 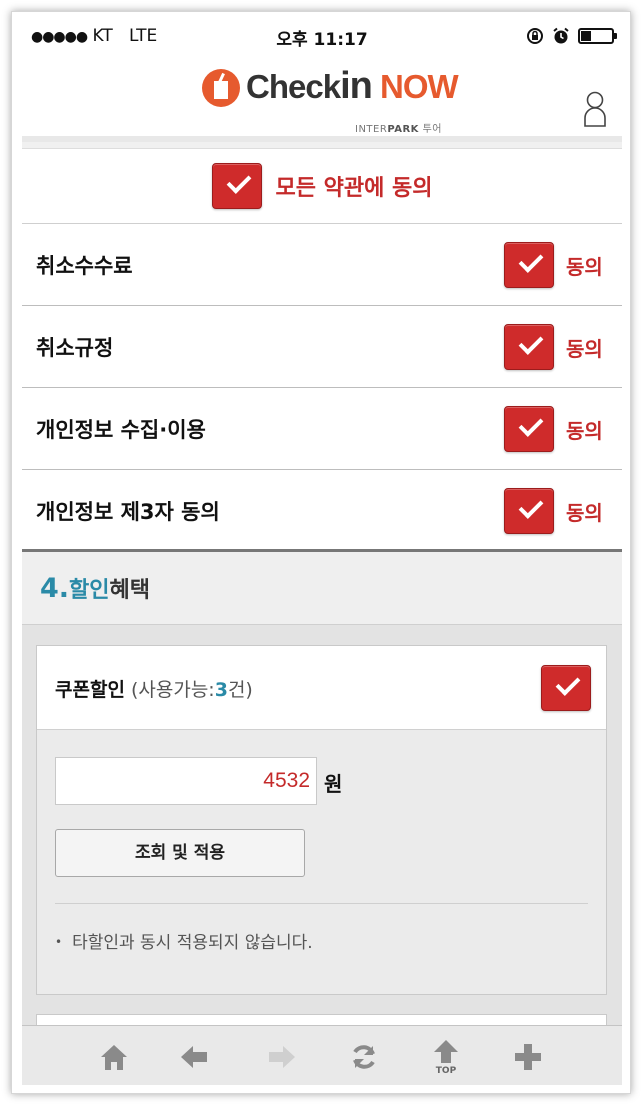 I want to click on arrow-left-icon, so click(x=194, y=1057).